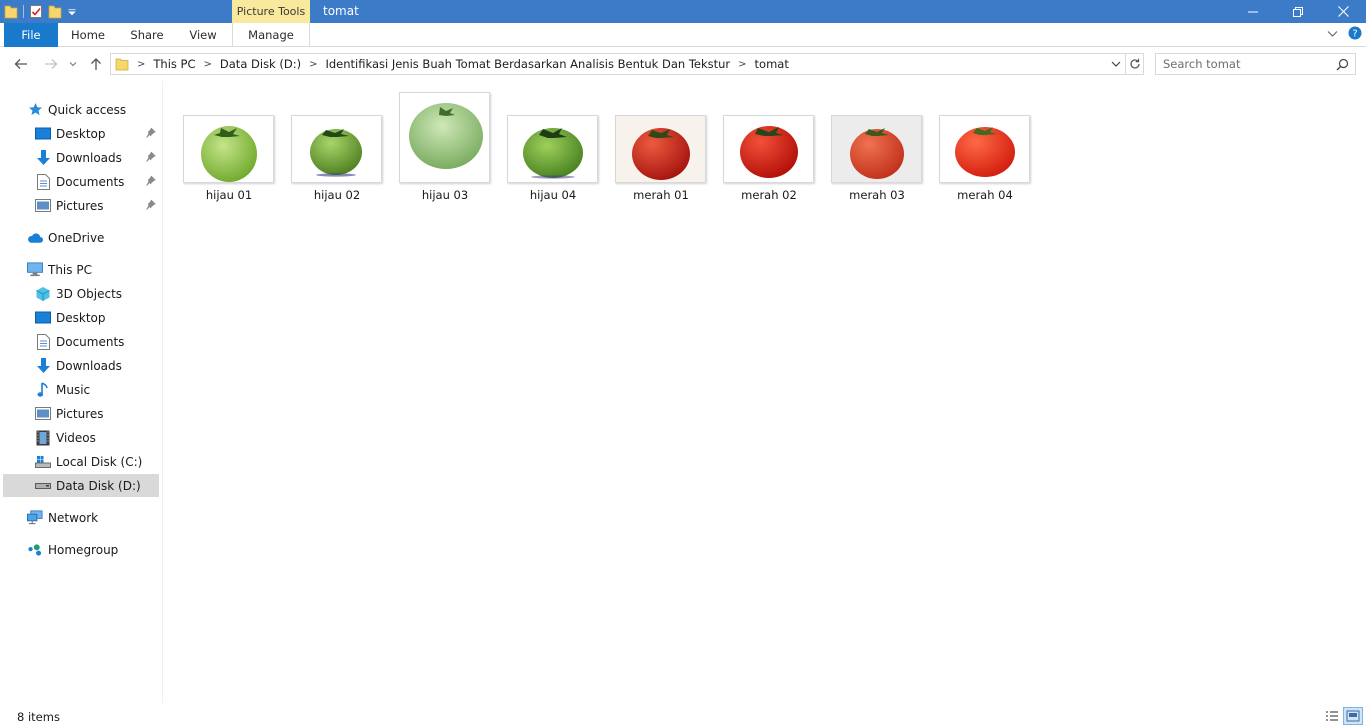  I want to click on file-item-merah-04: merah 04, so click(985, 150).